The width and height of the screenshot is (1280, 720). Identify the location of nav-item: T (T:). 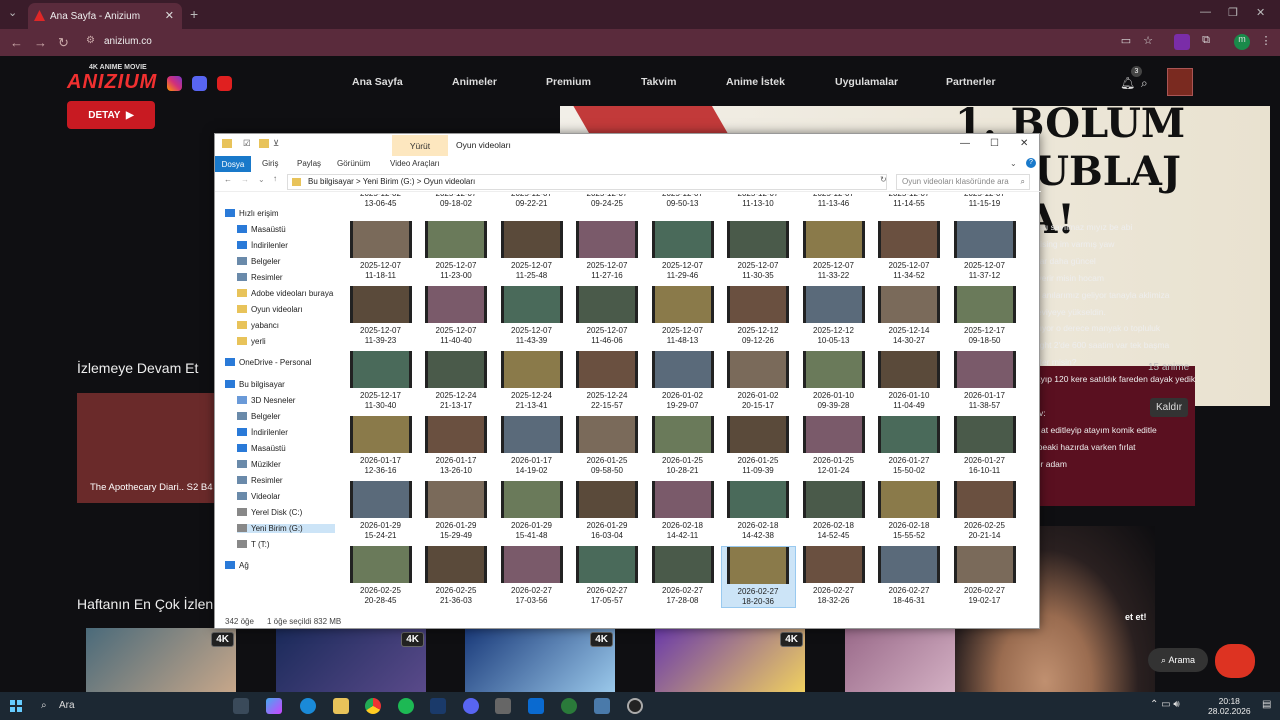
(253, 544).